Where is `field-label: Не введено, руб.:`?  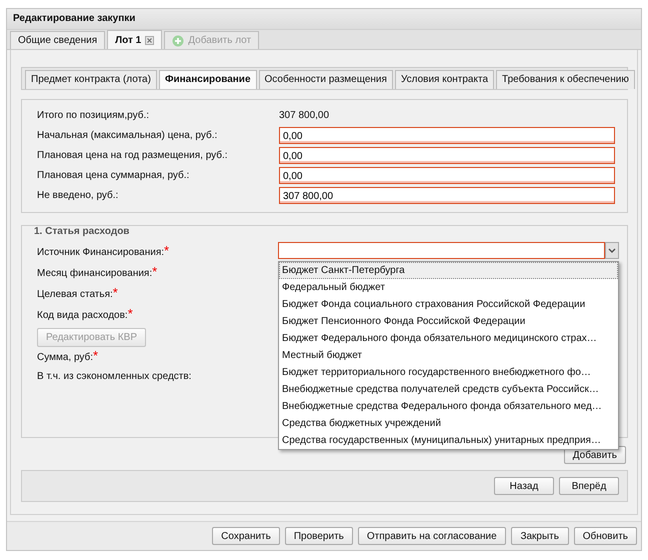 field-label: Не введено, руб.: is located at coordinates (78, 195).